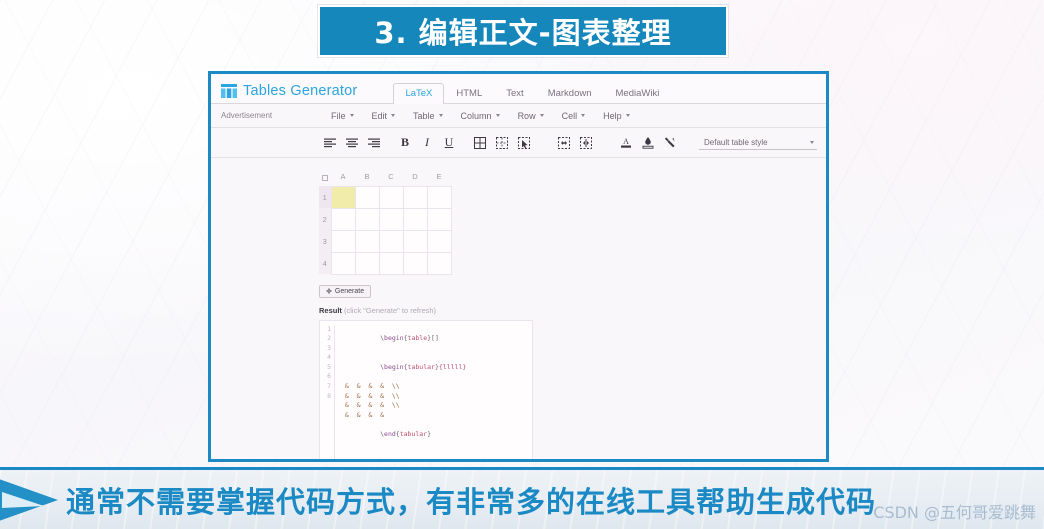 The width and height of the screenshot is (1044, 529). I want to click on split-cells-icon, so click(586, 143).